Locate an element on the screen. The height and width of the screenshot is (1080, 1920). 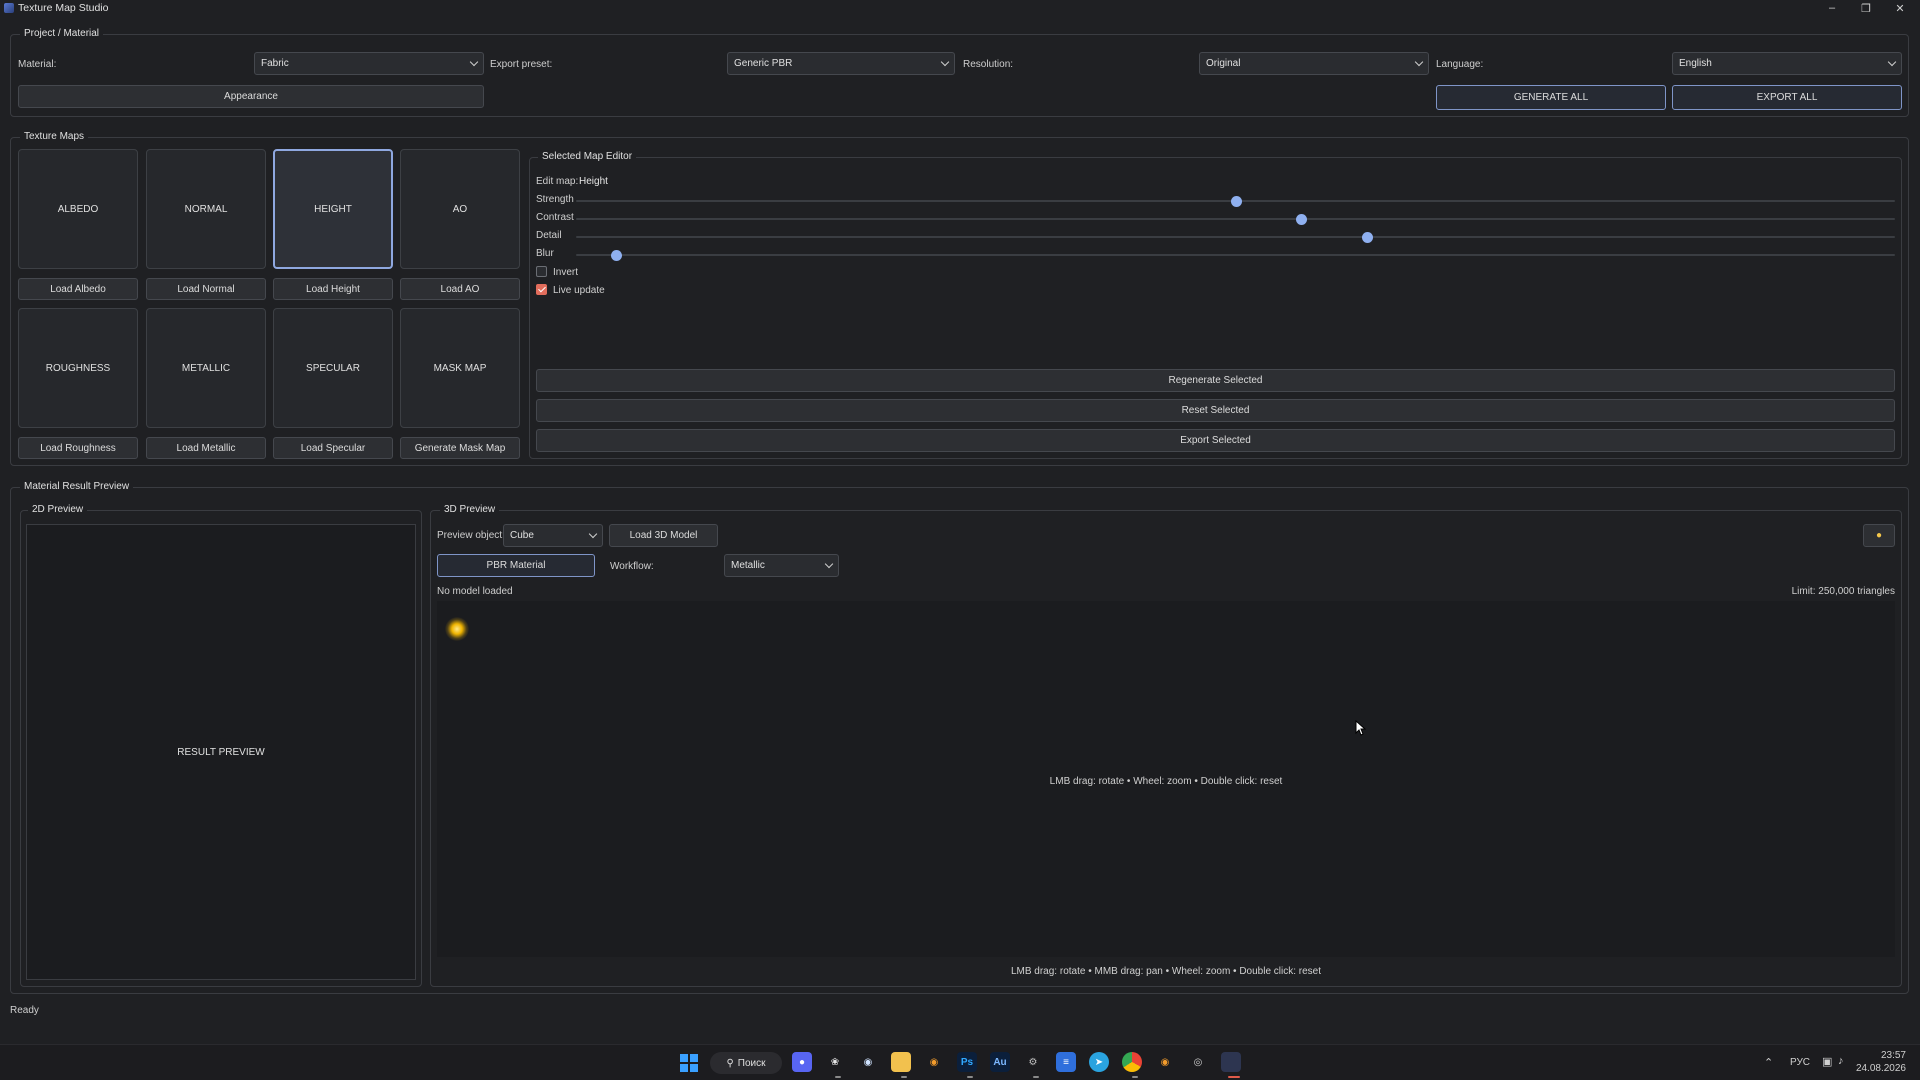
texture-maps-title: Texture Maps is located at coordinates (54, 136).